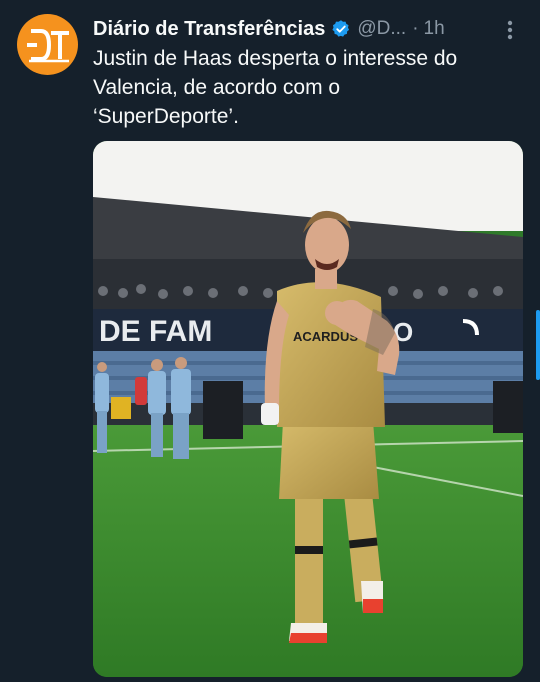 This screenshot has height=682, width=540. I want to click on display-name: Diário de Transferências, so click(209, 29).